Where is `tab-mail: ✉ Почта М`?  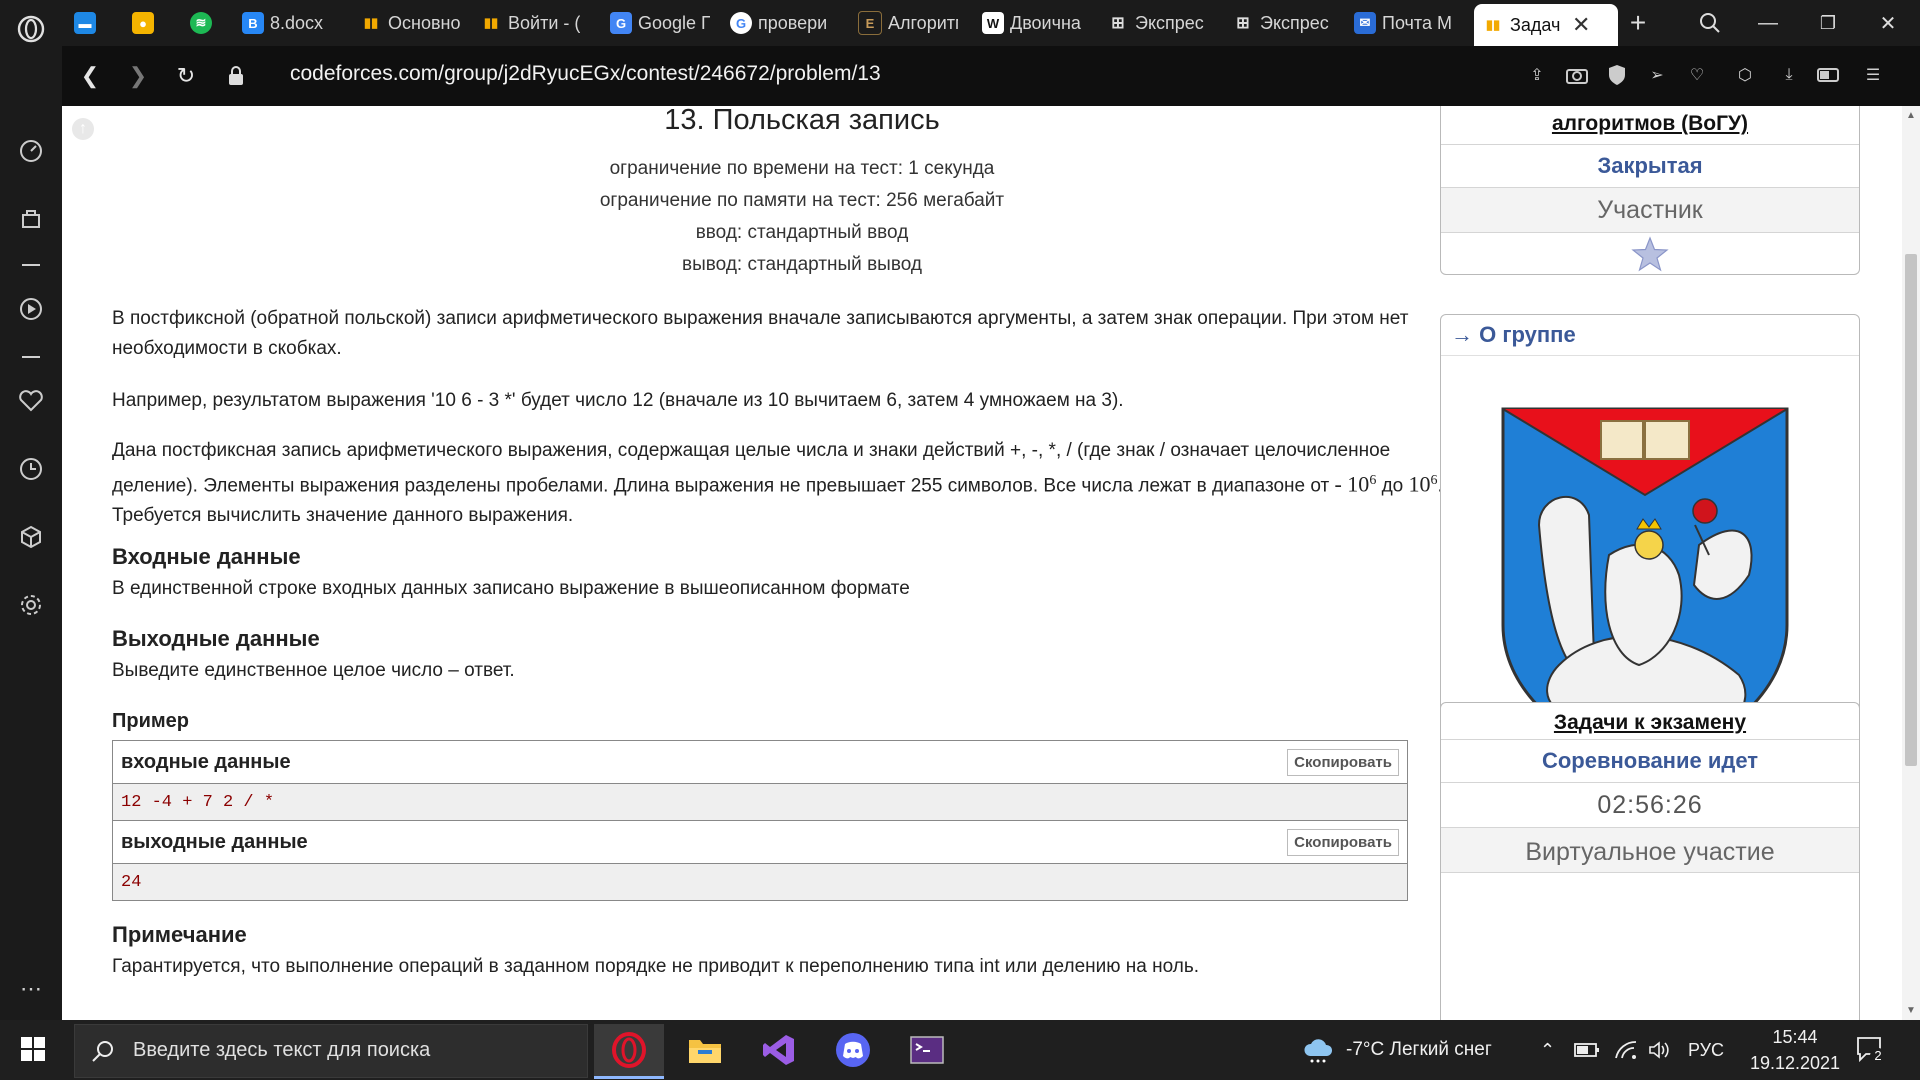 tab-mail: ✉ Почта М is located at coordinates (1404, 23).